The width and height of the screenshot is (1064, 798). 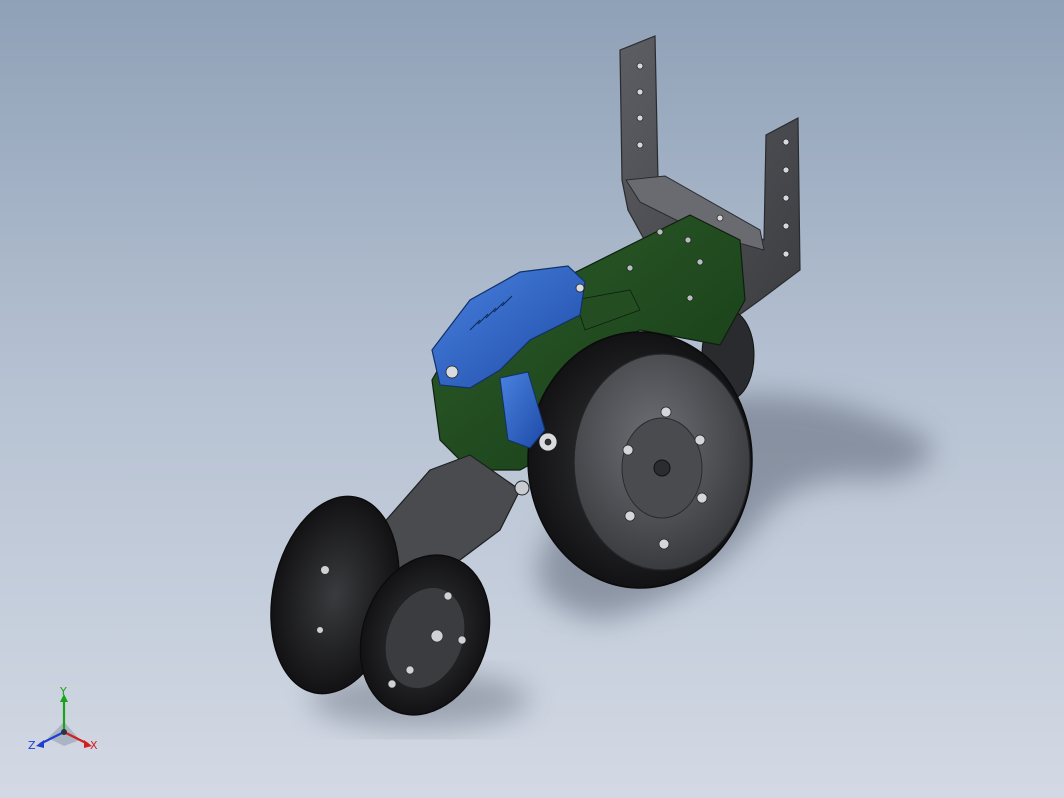 What do you see at coordinates (67, 720) in the screenshot?
I see `orientation-triad: Y Z X` at bounding box center [67, 720].